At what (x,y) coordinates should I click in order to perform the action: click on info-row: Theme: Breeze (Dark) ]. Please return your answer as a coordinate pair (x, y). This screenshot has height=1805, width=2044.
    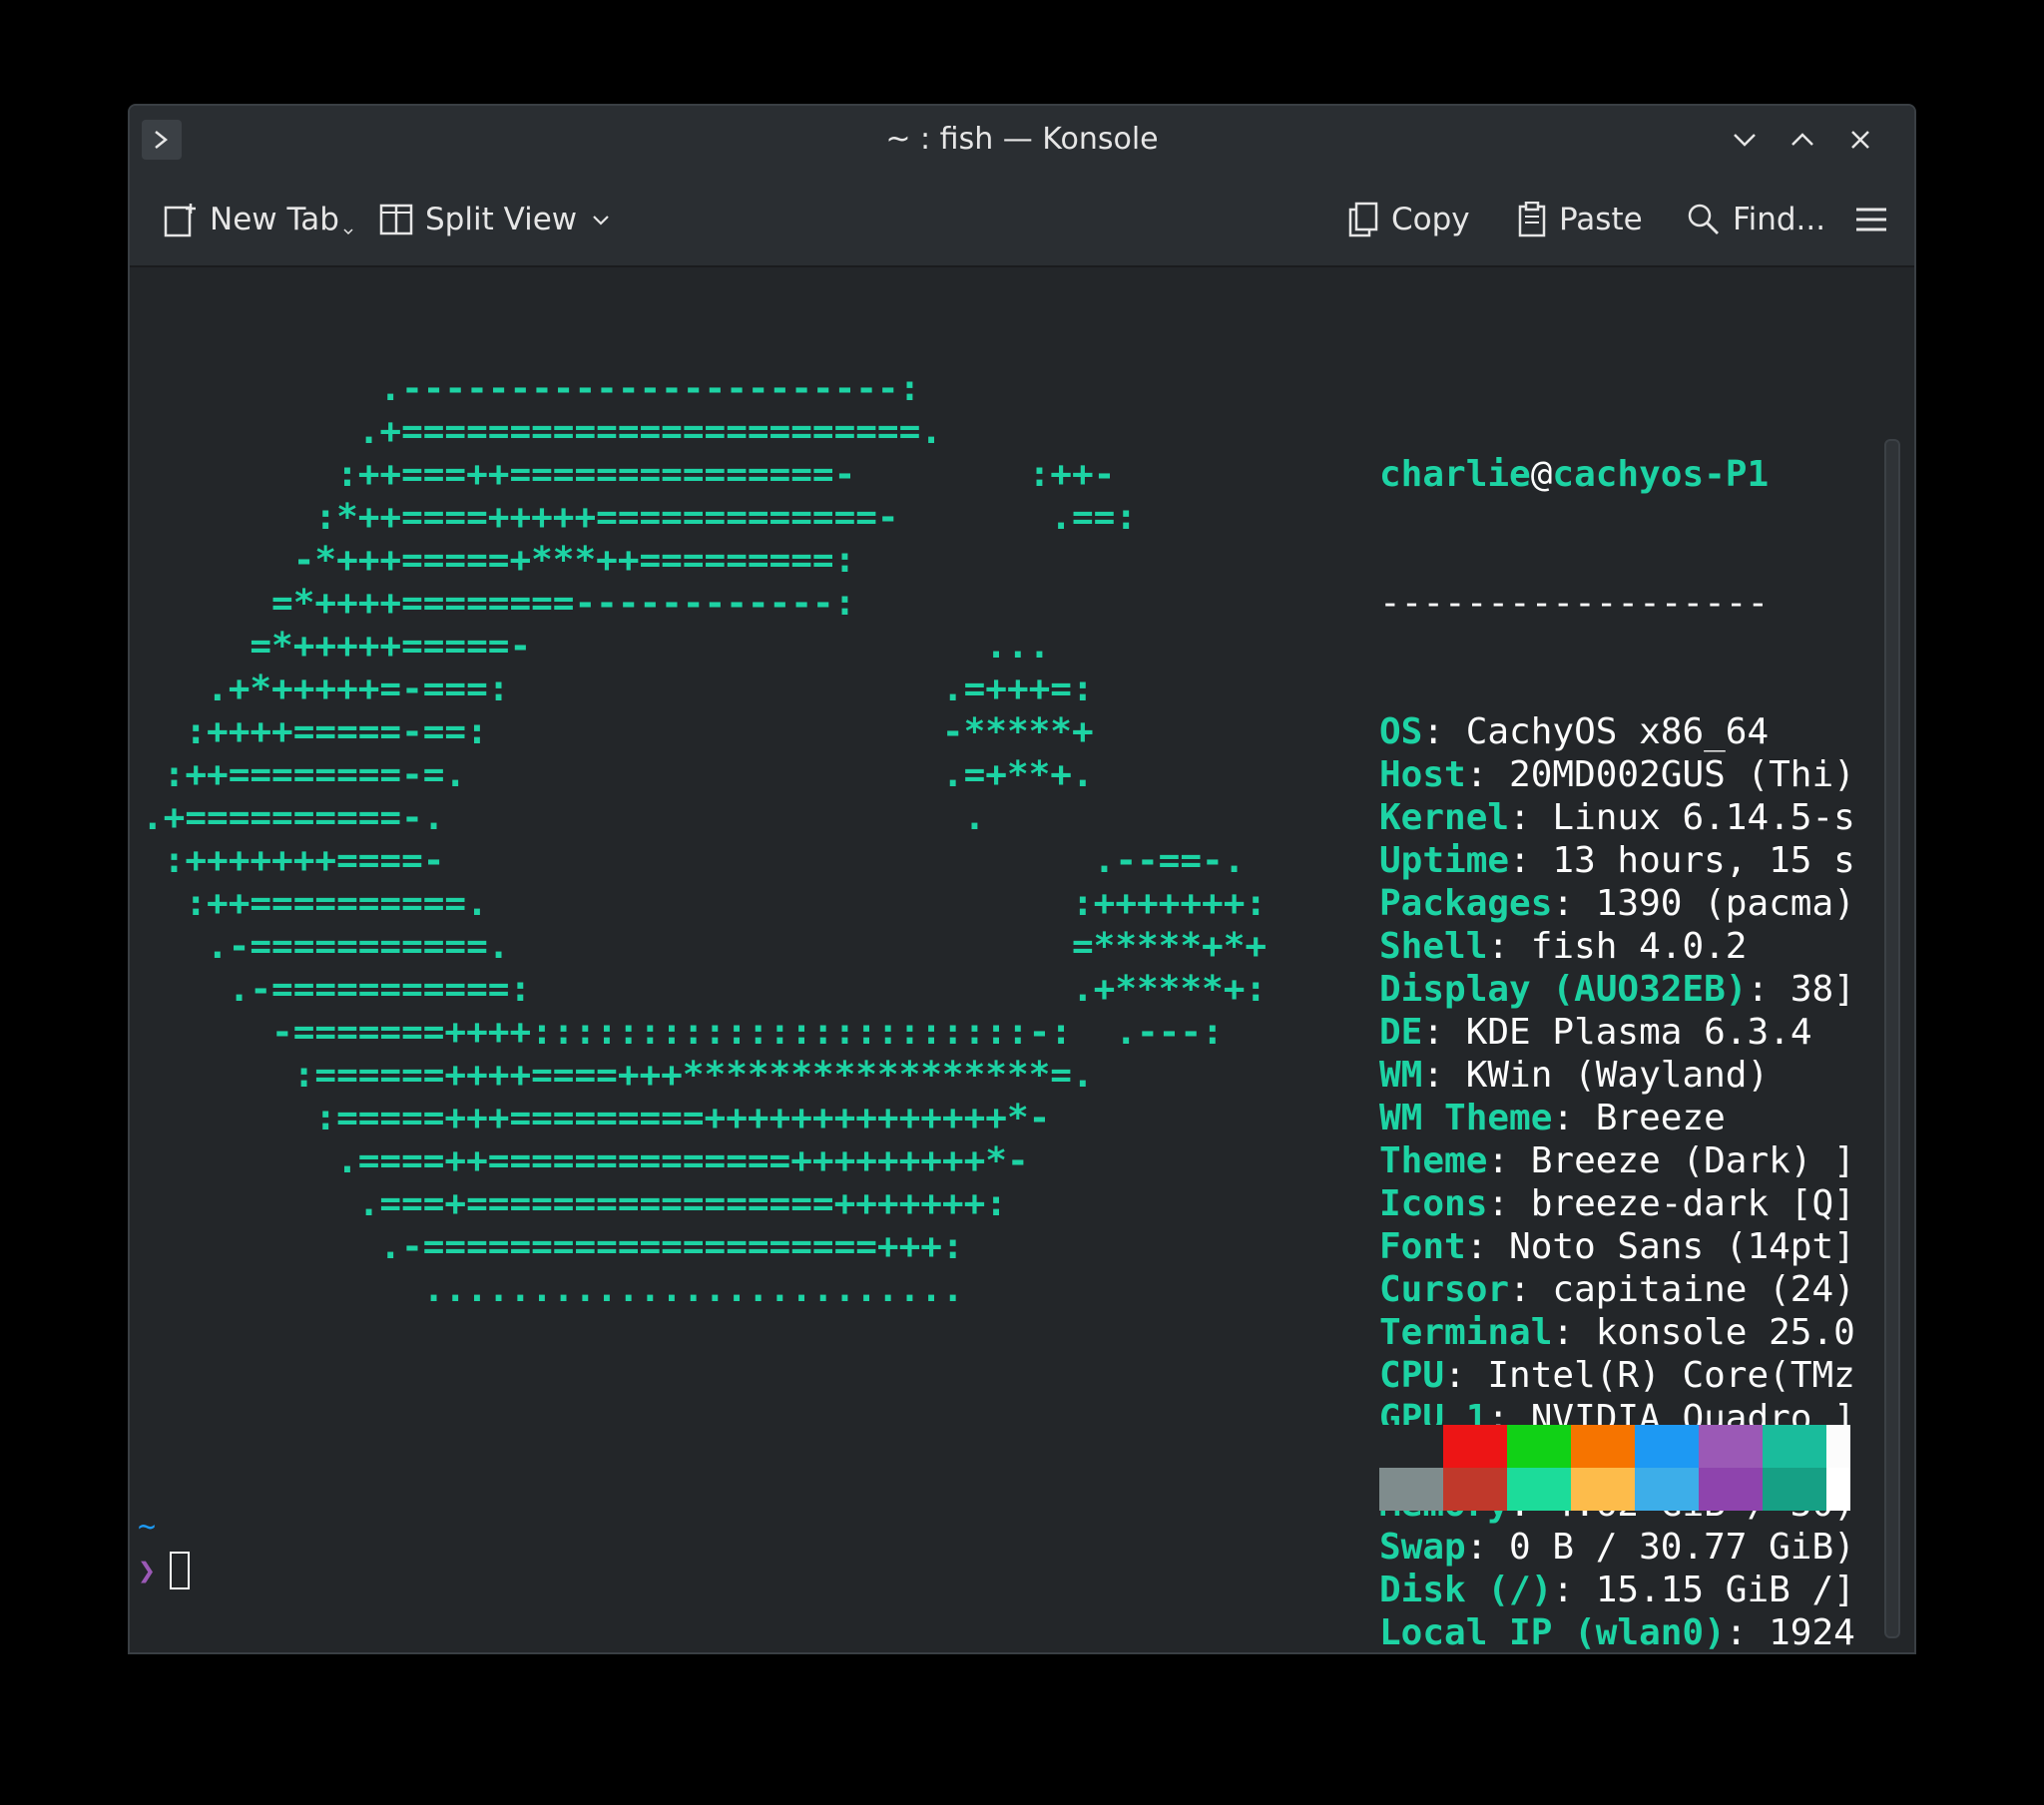
    Looking at the image, I should click on (1617, 1160).